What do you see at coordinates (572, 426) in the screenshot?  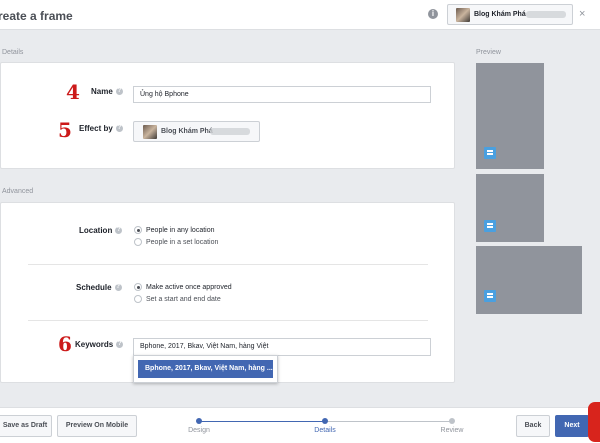 I see `next-button: Next` at bounding box center [572, 426].